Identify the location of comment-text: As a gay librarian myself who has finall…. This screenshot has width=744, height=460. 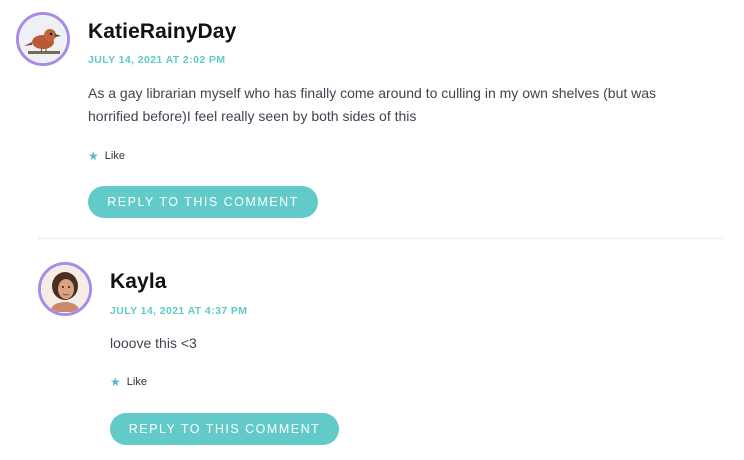
(372, 104).